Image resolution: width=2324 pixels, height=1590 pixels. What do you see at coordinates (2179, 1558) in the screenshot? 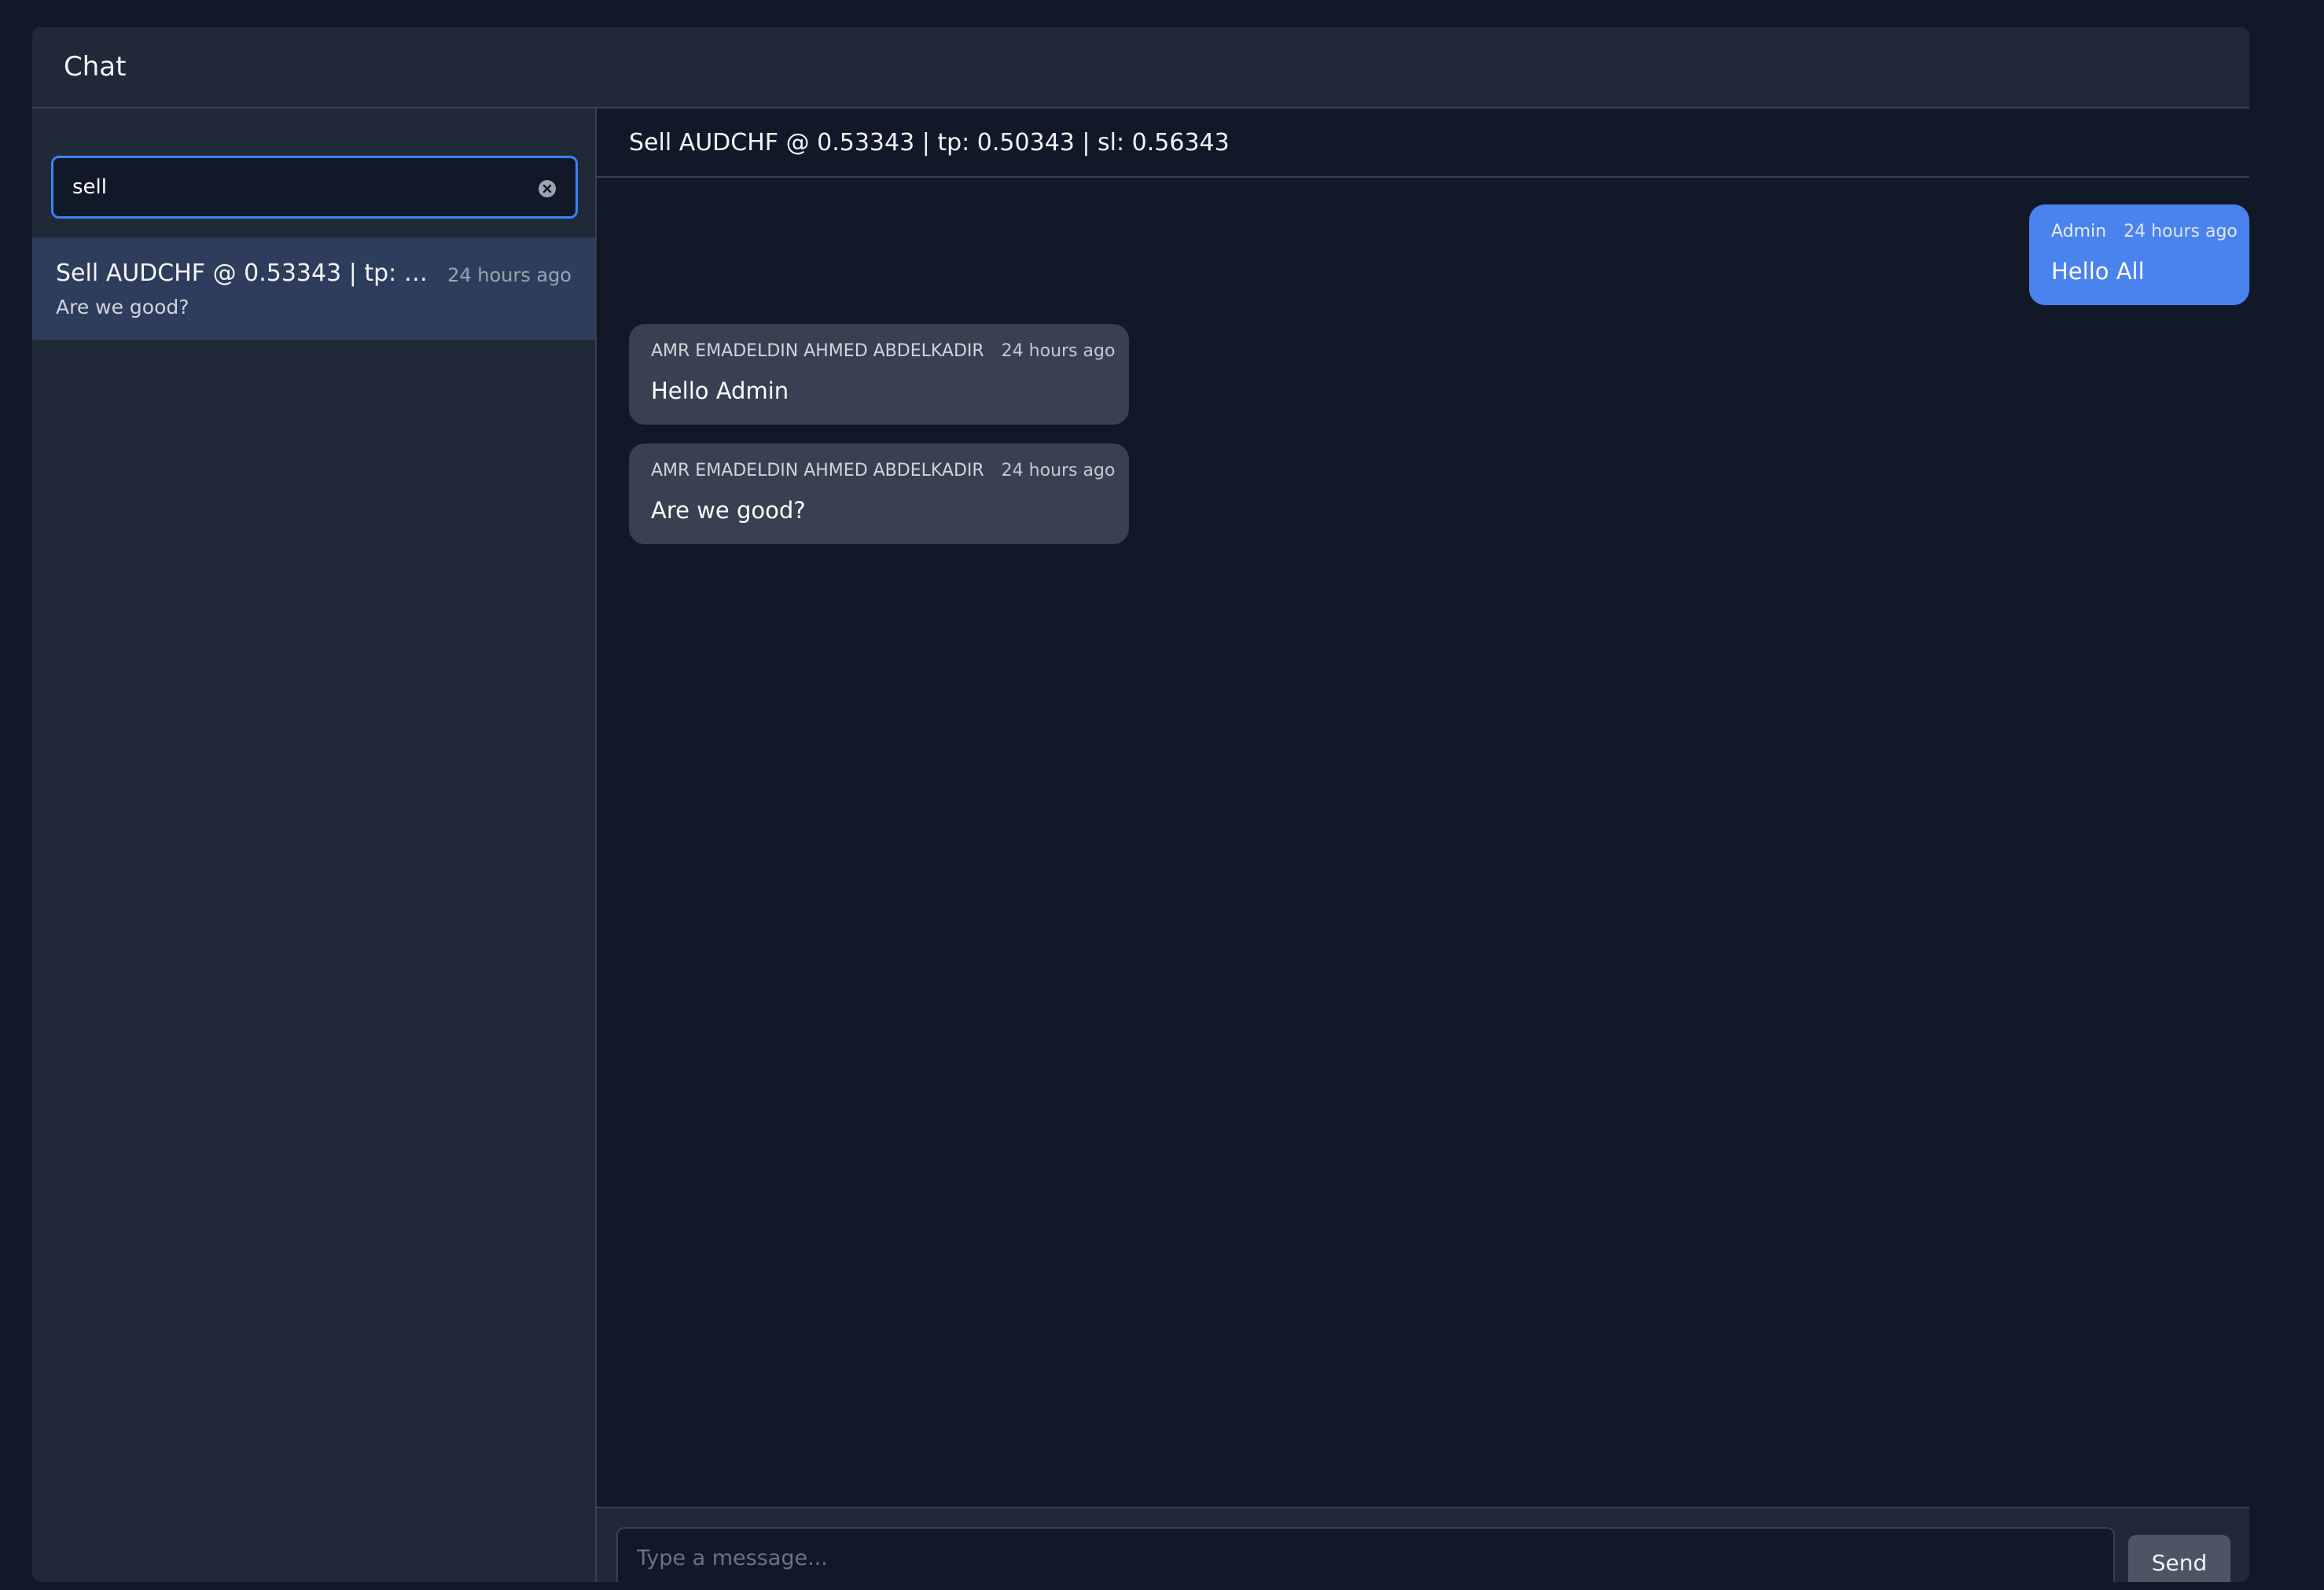
I see `send-button: Send` at bounding box center [2179, 1558].